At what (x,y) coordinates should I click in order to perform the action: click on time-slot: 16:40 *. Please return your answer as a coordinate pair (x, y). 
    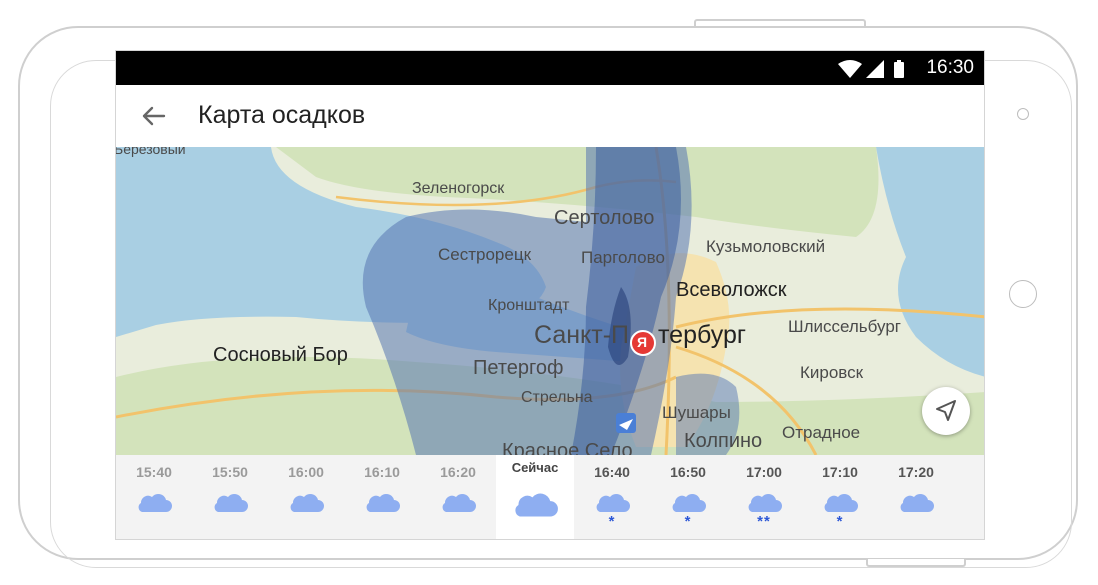
    Looking at the image, I should click on (612, 497).